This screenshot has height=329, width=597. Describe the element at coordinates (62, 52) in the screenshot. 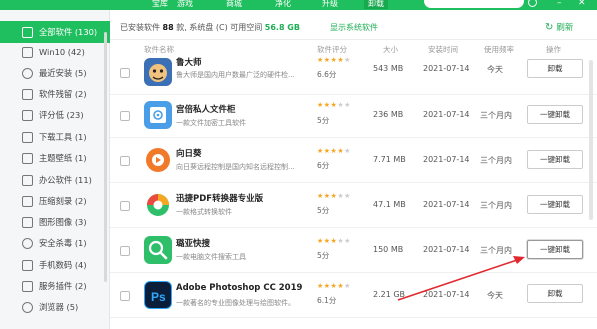

I see `sidebar-item-label: Win10 (42)` at that location.